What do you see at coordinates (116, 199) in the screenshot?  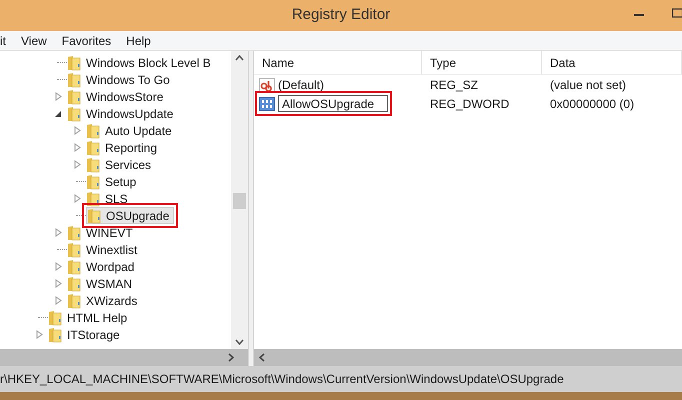 I see `tree-item: SLS` at bounding box center [116, 199].